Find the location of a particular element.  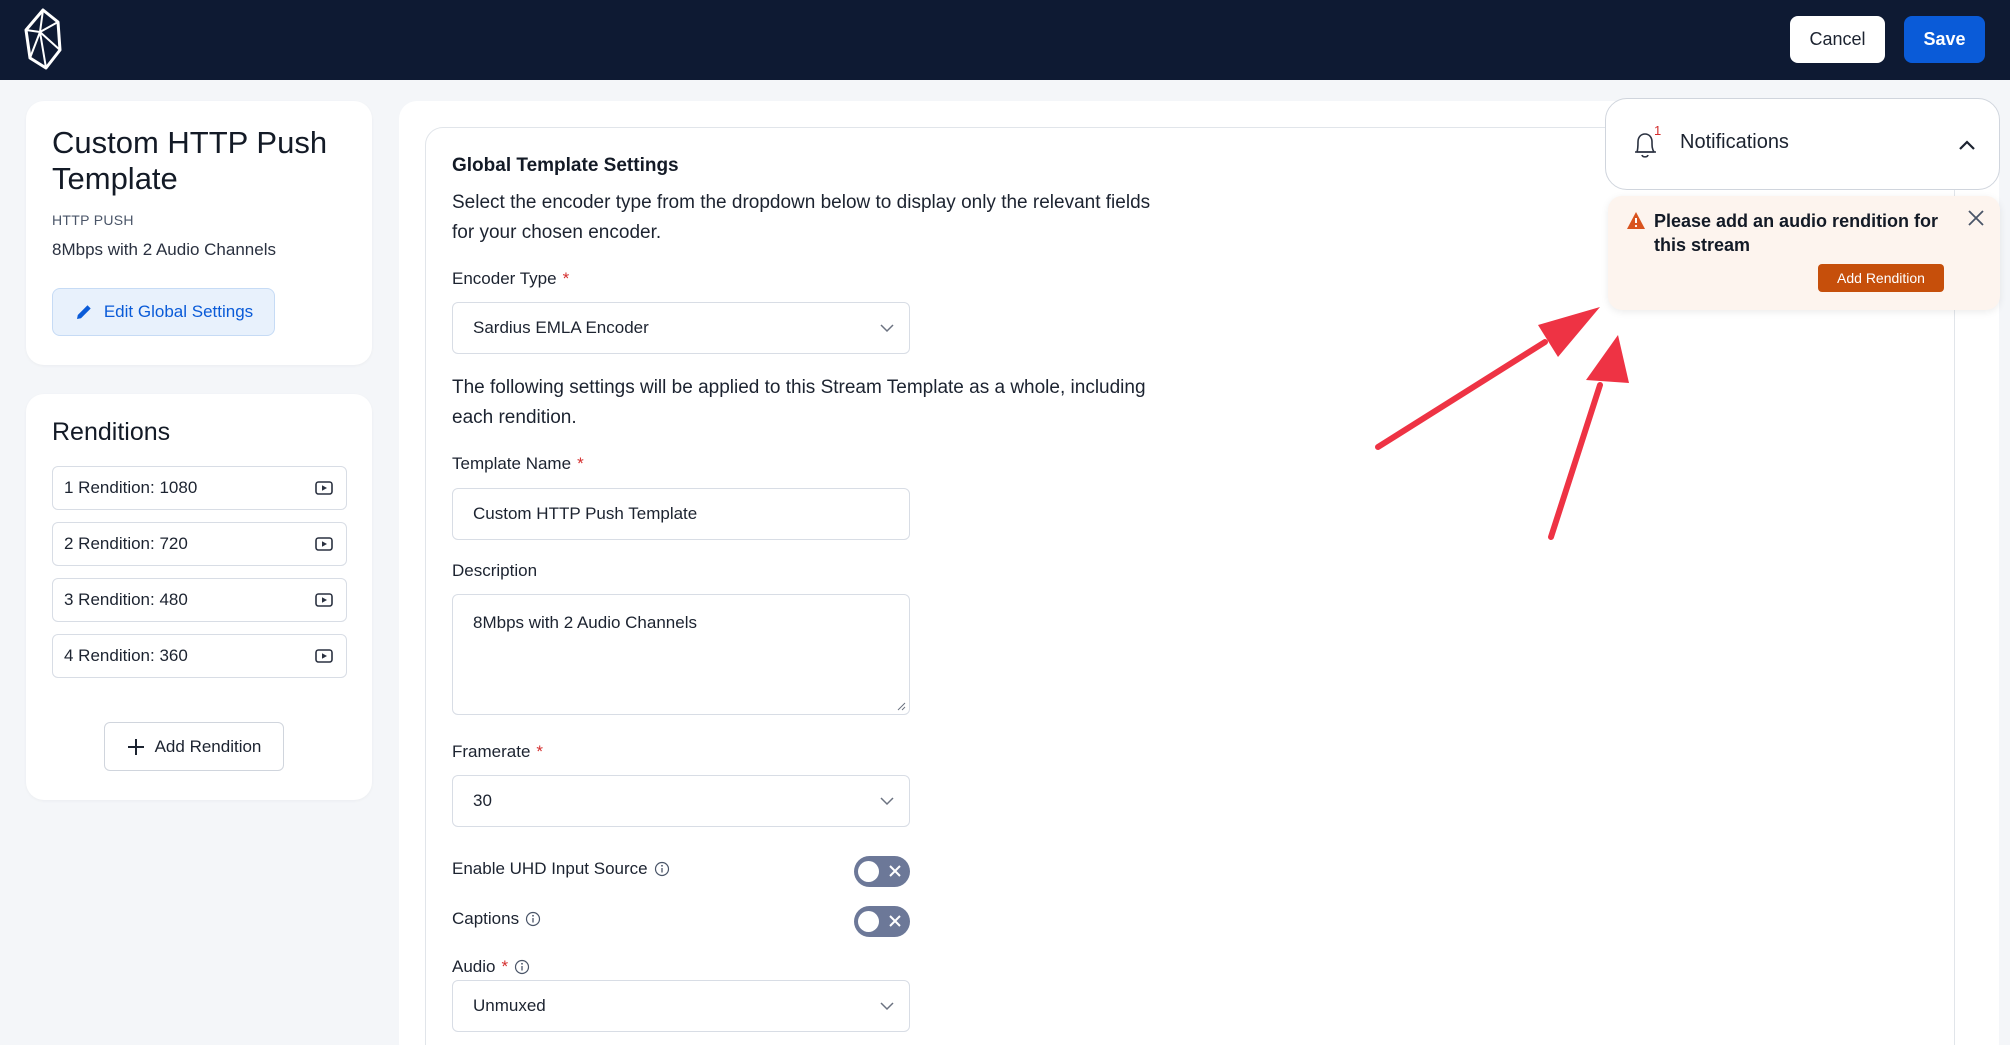

encoder-type-label: Encoder Type * is located at coordinates (511, 278).